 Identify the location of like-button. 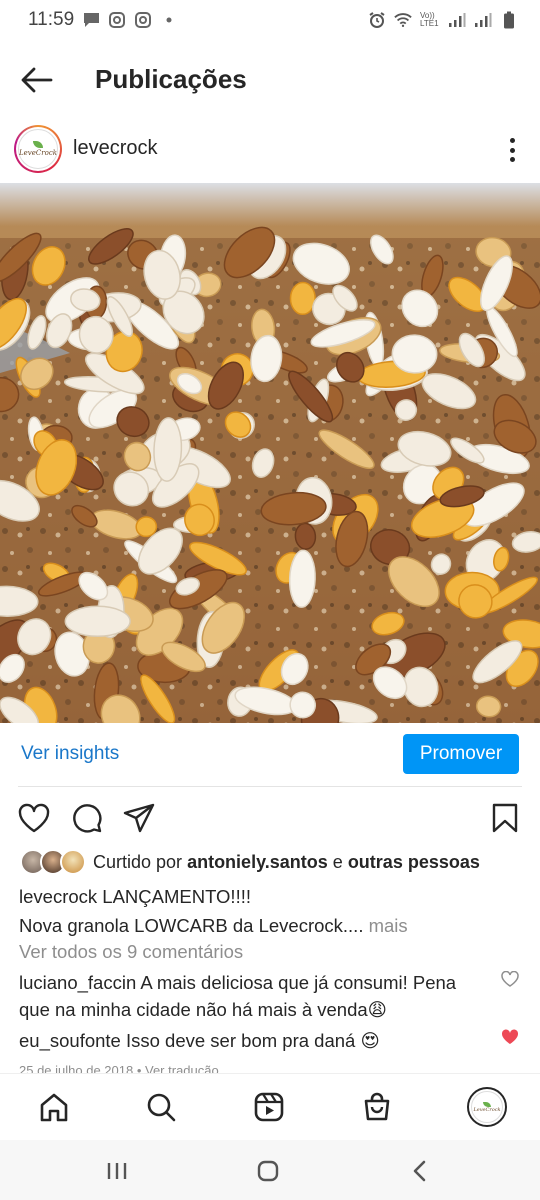
(34, 818).